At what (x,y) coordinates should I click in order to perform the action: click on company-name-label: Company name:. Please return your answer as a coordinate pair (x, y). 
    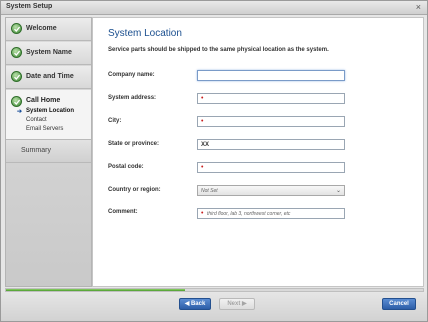
    Looking at the image, I should click on (131, 75).